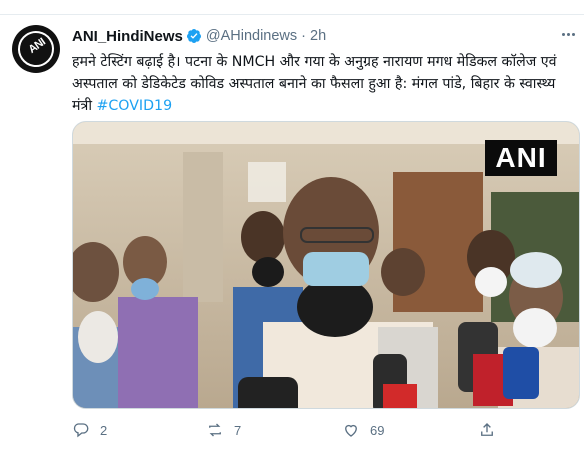 This screenshot has height=452, width=584. Describe the element at coordinates (81, 430) in the screenshot. I see `reply-icon` at that location.